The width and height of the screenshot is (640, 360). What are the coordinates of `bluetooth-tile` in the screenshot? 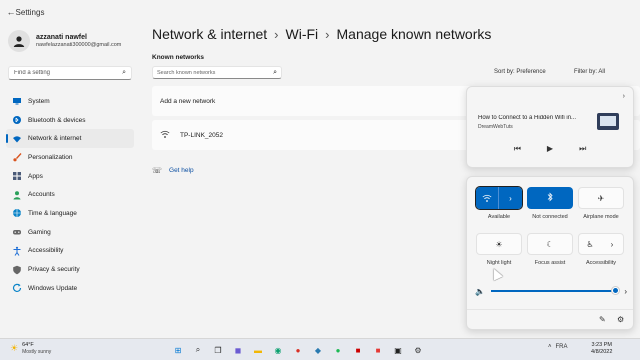 It's located at (550, 198).